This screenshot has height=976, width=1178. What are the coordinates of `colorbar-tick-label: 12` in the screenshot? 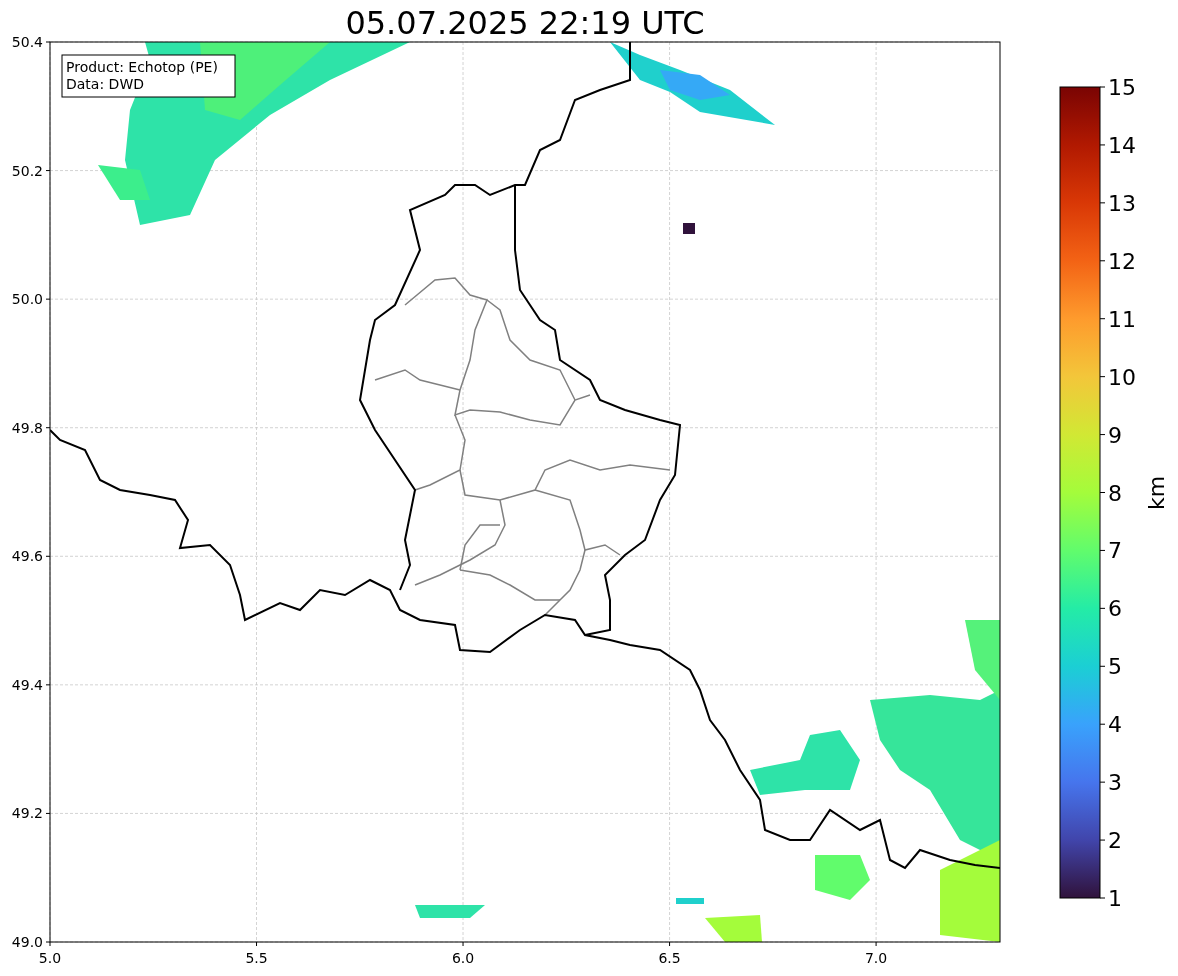 It's located at (1122, 261).